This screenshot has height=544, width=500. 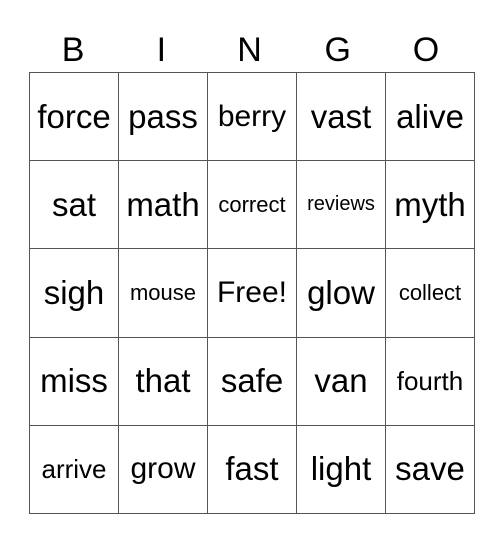 I want to click on bingo-cell: collect, so click(x=430, y=293).